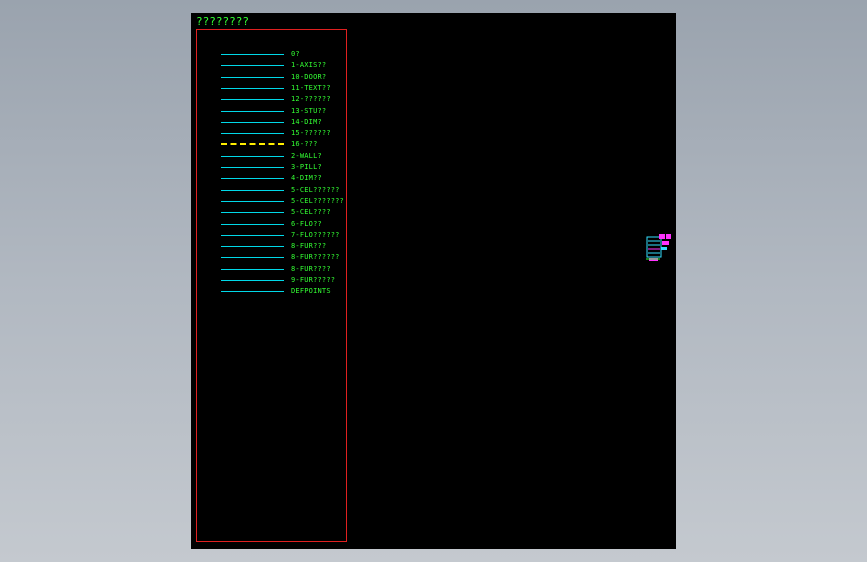 The height and width of the screenshot is (562, 867). What do you see at coordinates (315, 189) in the screenshot?
I see `layer-label: 5-CEL??????` at bounding box center [315, 189].